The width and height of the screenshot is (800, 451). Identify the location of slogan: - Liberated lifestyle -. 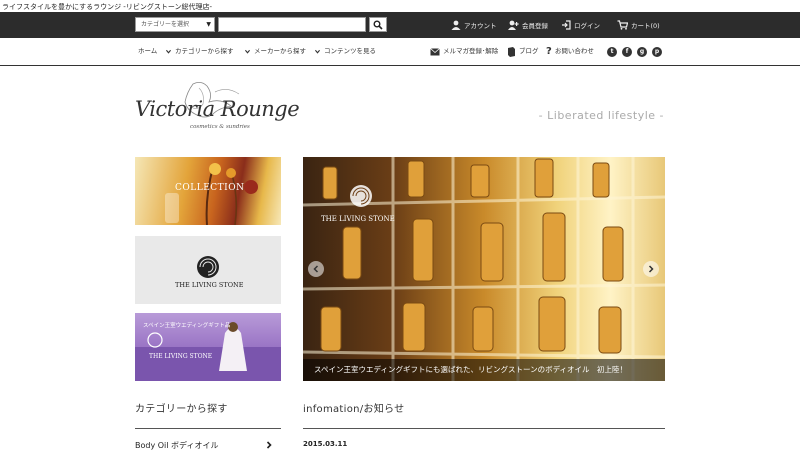
(601, 115).